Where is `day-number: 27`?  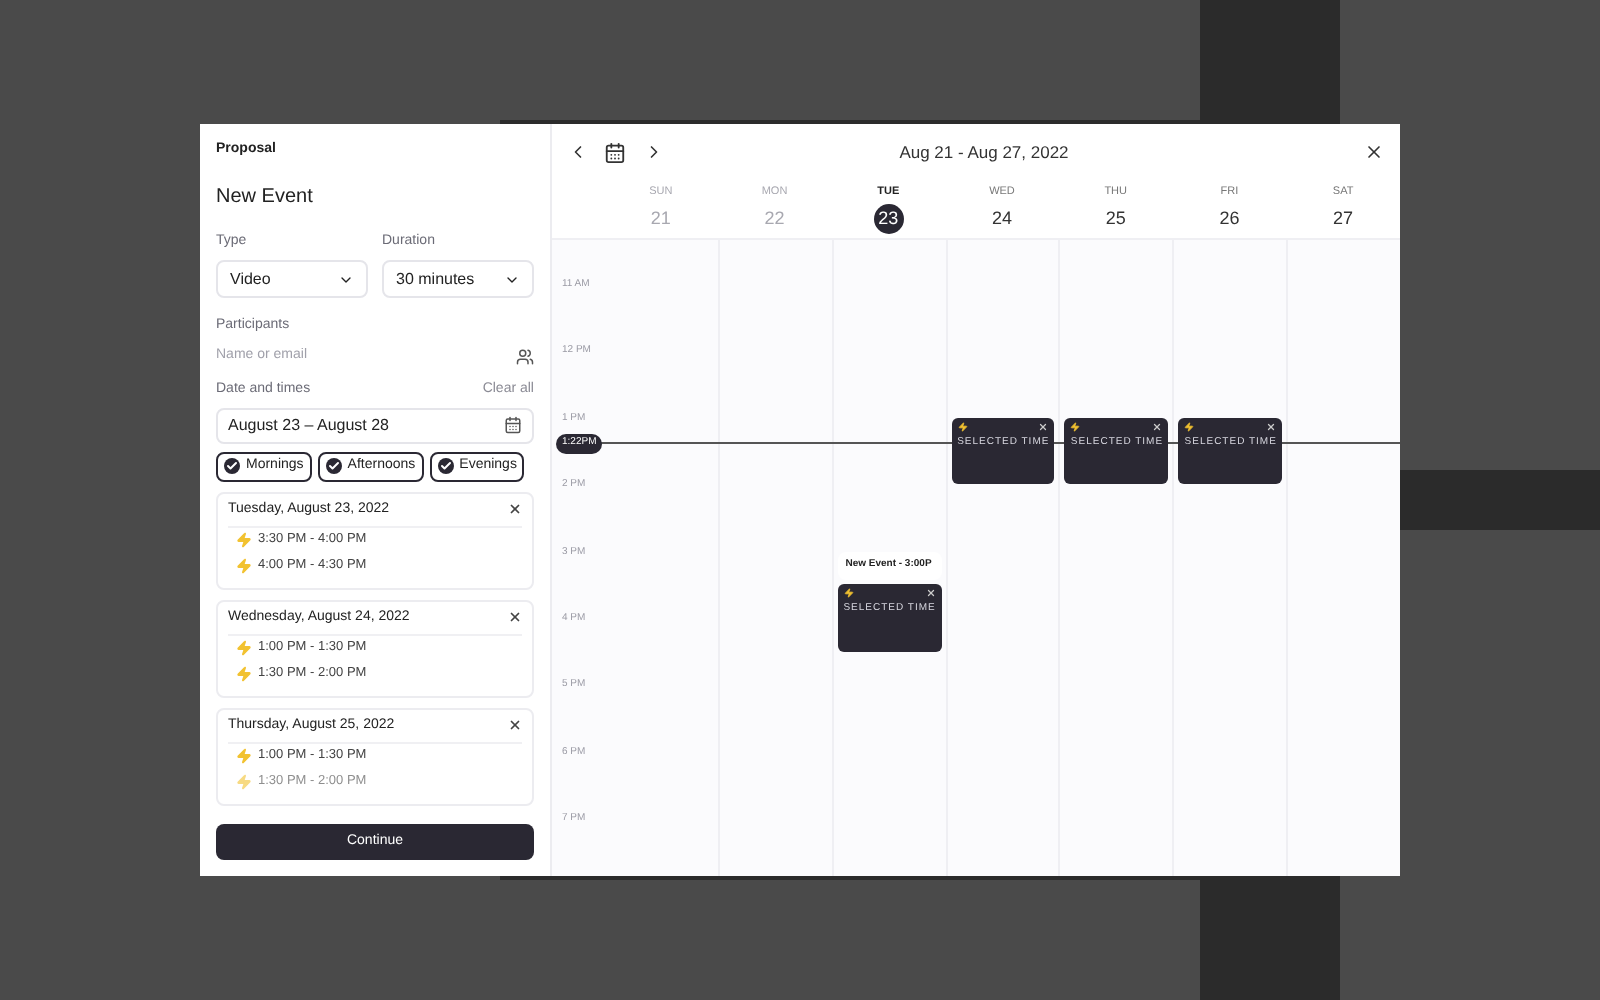 day-number: 27 is located at coordinates (1343, 219).